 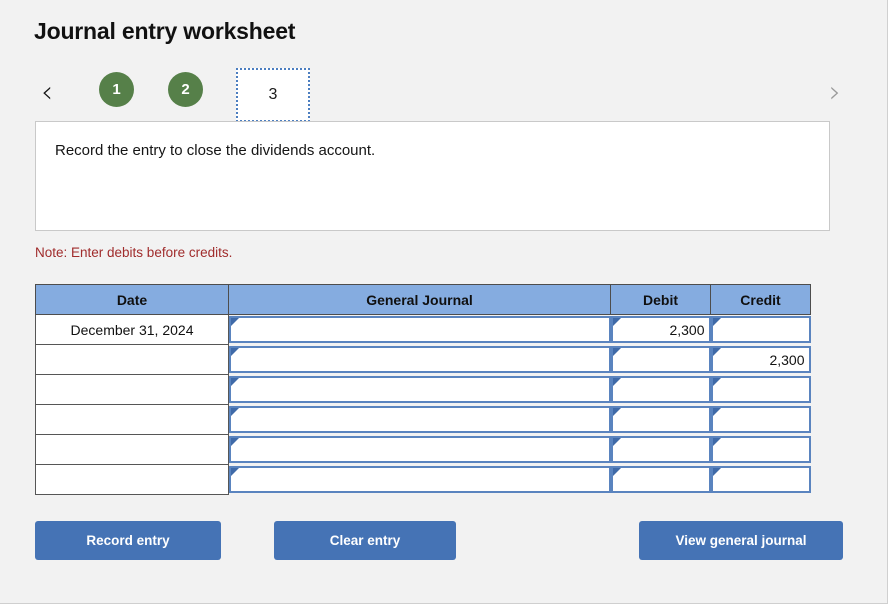 I want to click on debits-before-credits-note: Note: Enter debits before credits., so click(x=134, y=252).